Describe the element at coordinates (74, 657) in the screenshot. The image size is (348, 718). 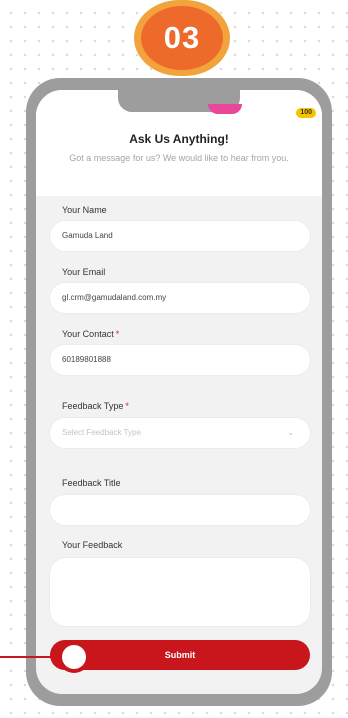
I see `tap-indicator-icon` at that location.